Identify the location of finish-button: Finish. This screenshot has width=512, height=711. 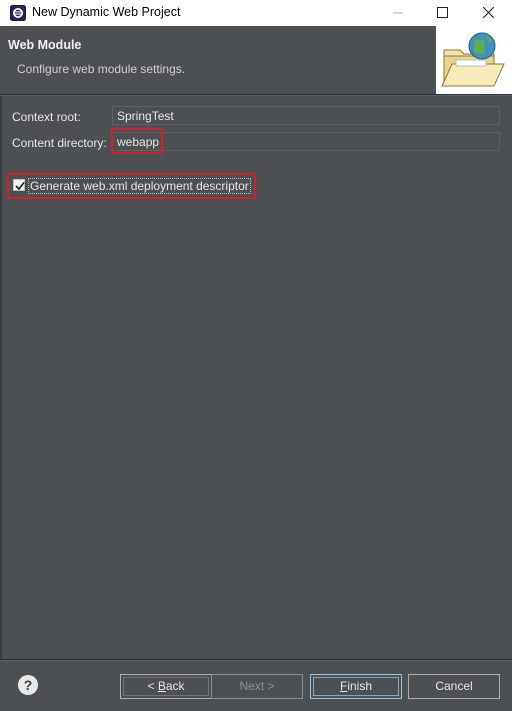
(356, 686).